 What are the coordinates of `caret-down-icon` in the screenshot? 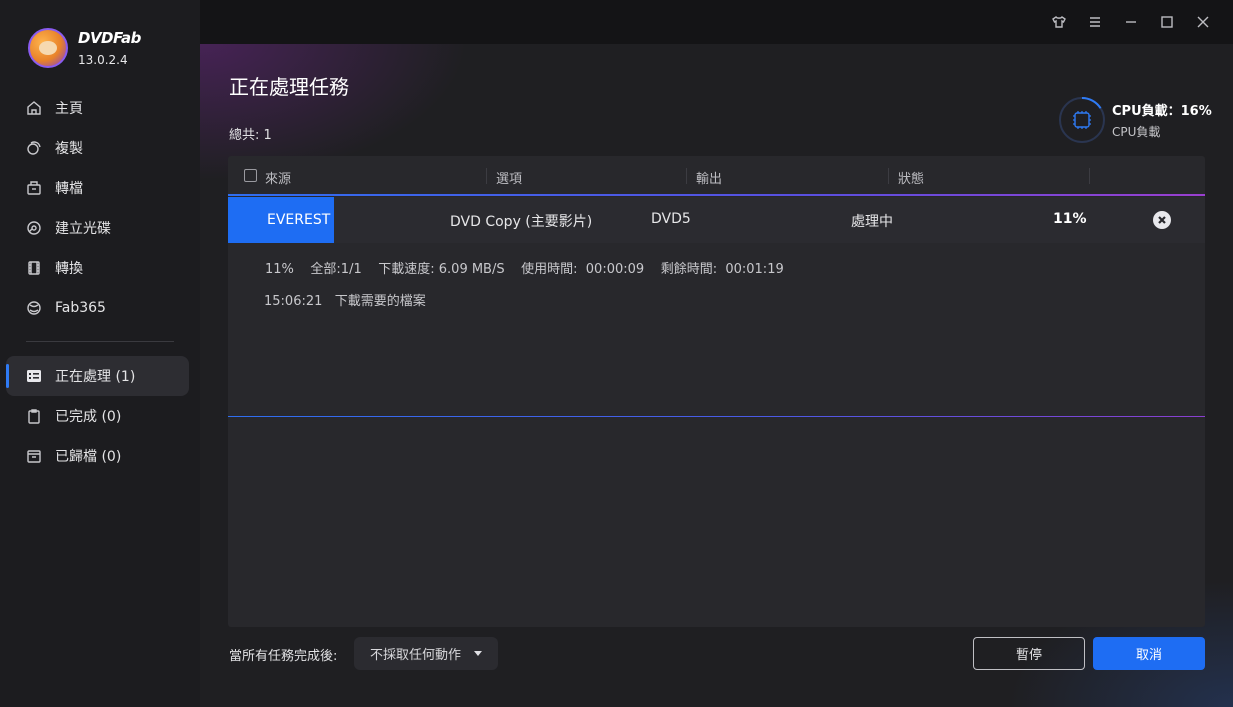 It's located at (478, 653).